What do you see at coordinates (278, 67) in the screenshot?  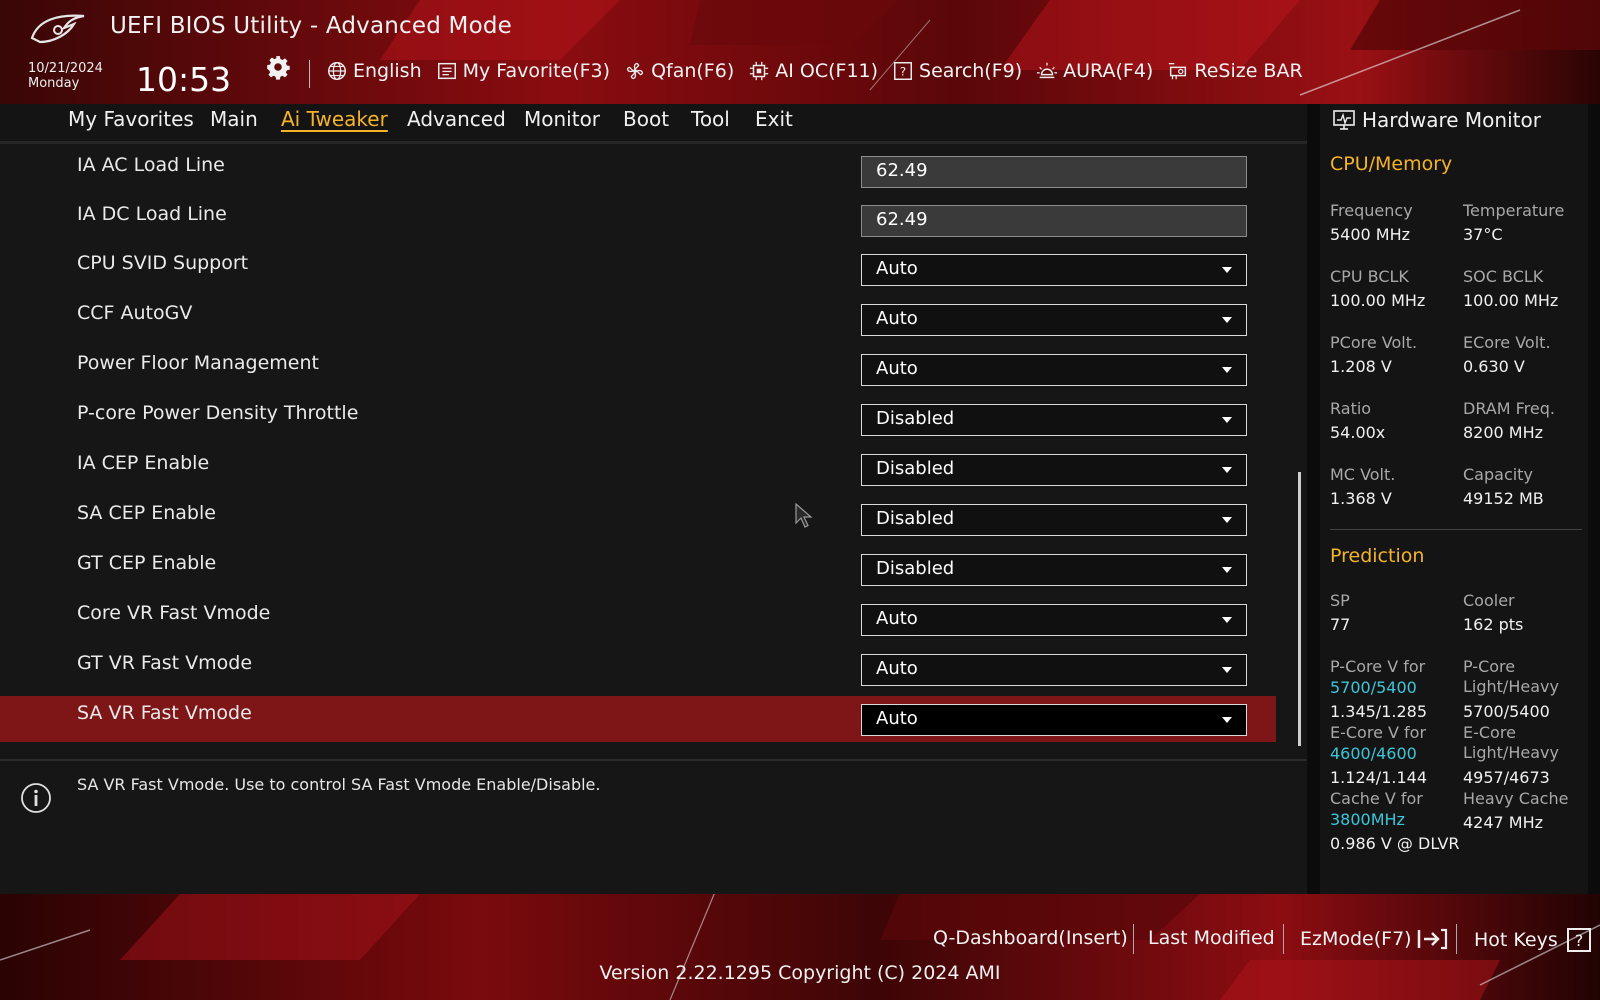 I see `gear-icon` at bounding box center [278, 67].